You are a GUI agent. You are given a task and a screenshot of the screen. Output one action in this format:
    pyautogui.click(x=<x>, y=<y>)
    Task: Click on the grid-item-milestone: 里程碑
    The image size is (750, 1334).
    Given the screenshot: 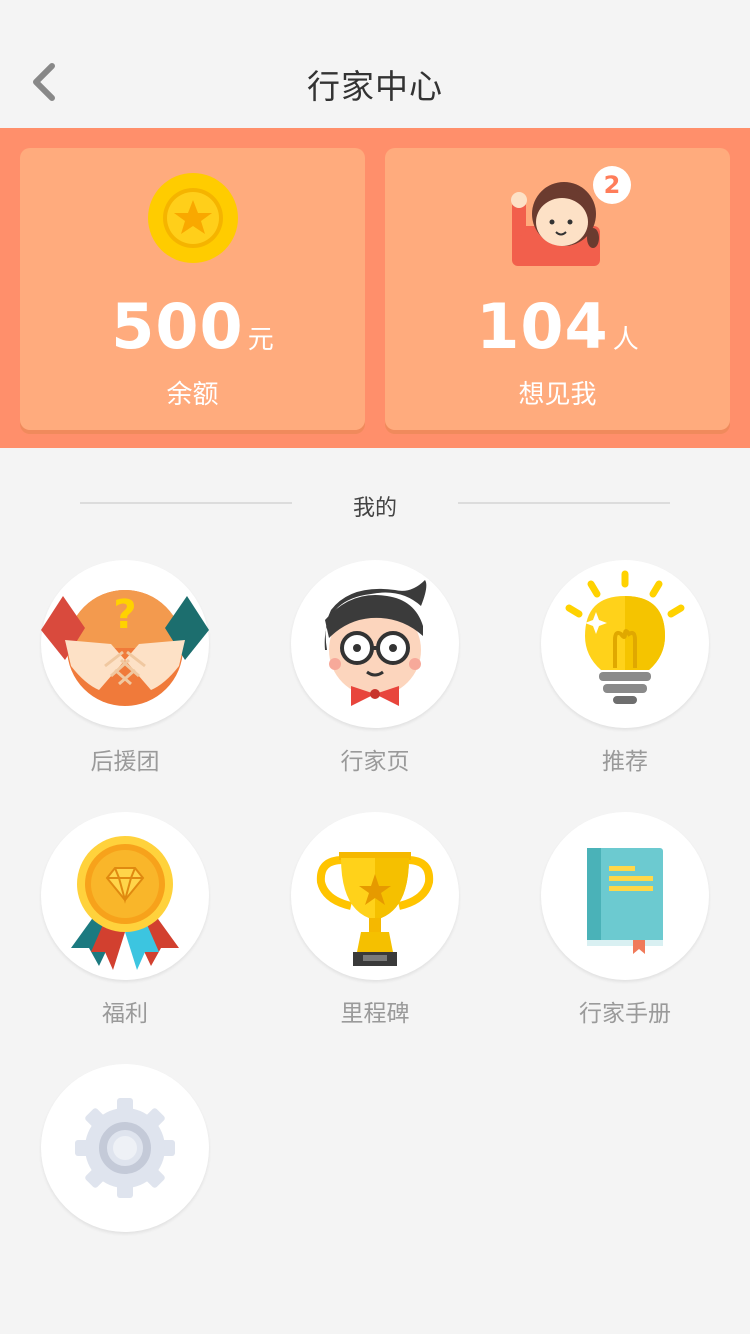 What is the action you would take?
    pyautogui.click(x=375, y=922)
    